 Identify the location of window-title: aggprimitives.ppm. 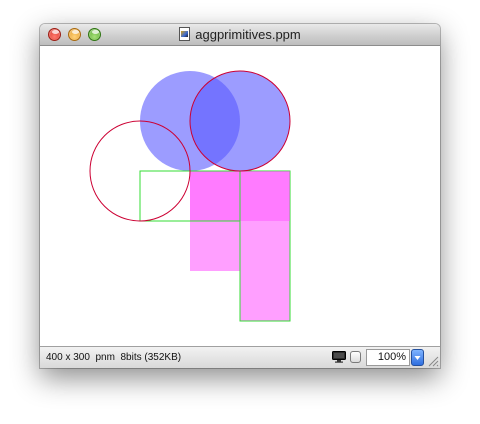
(248, 34).